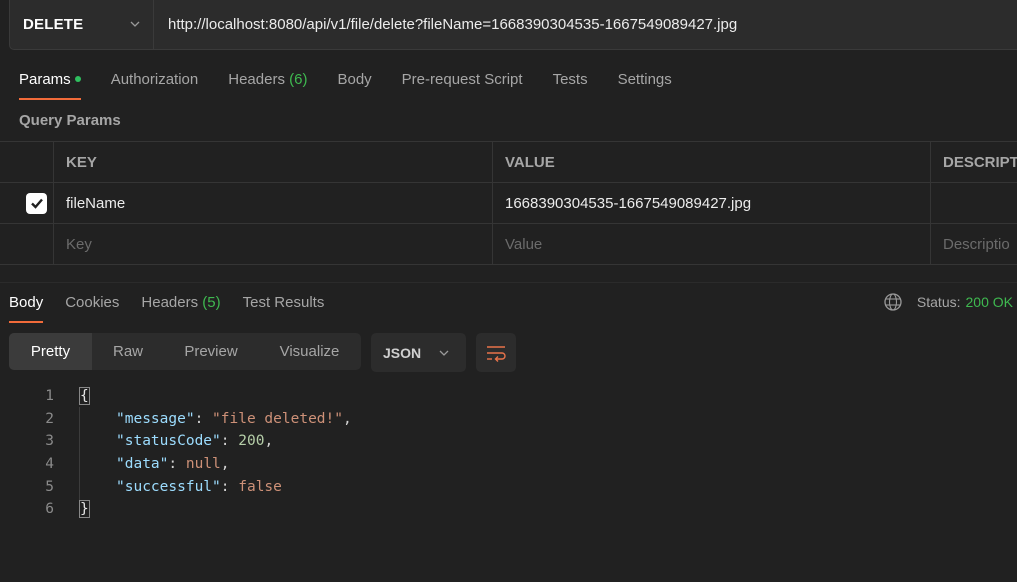 The image size is (1017, 582). I want to click on tab-label: Settings, so click(644, 79).